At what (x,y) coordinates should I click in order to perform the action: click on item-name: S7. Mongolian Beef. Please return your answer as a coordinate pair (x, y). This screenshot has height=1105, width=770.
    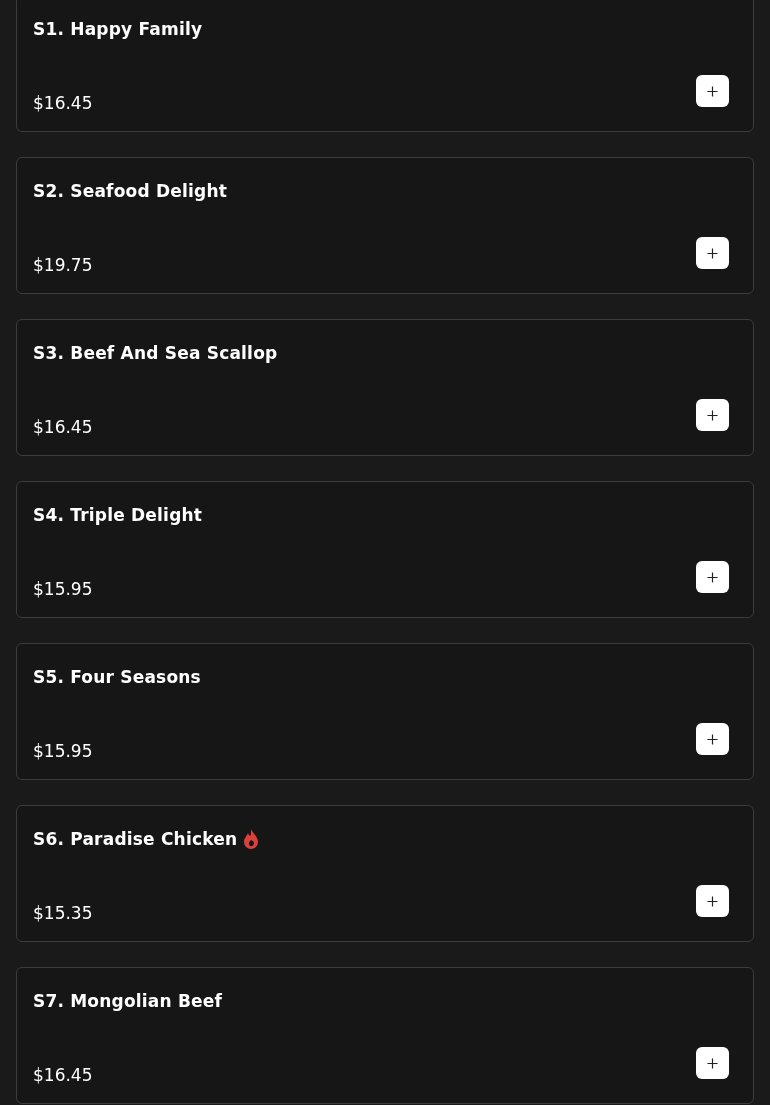
    Looking at the image, I should click on (128, 1001).